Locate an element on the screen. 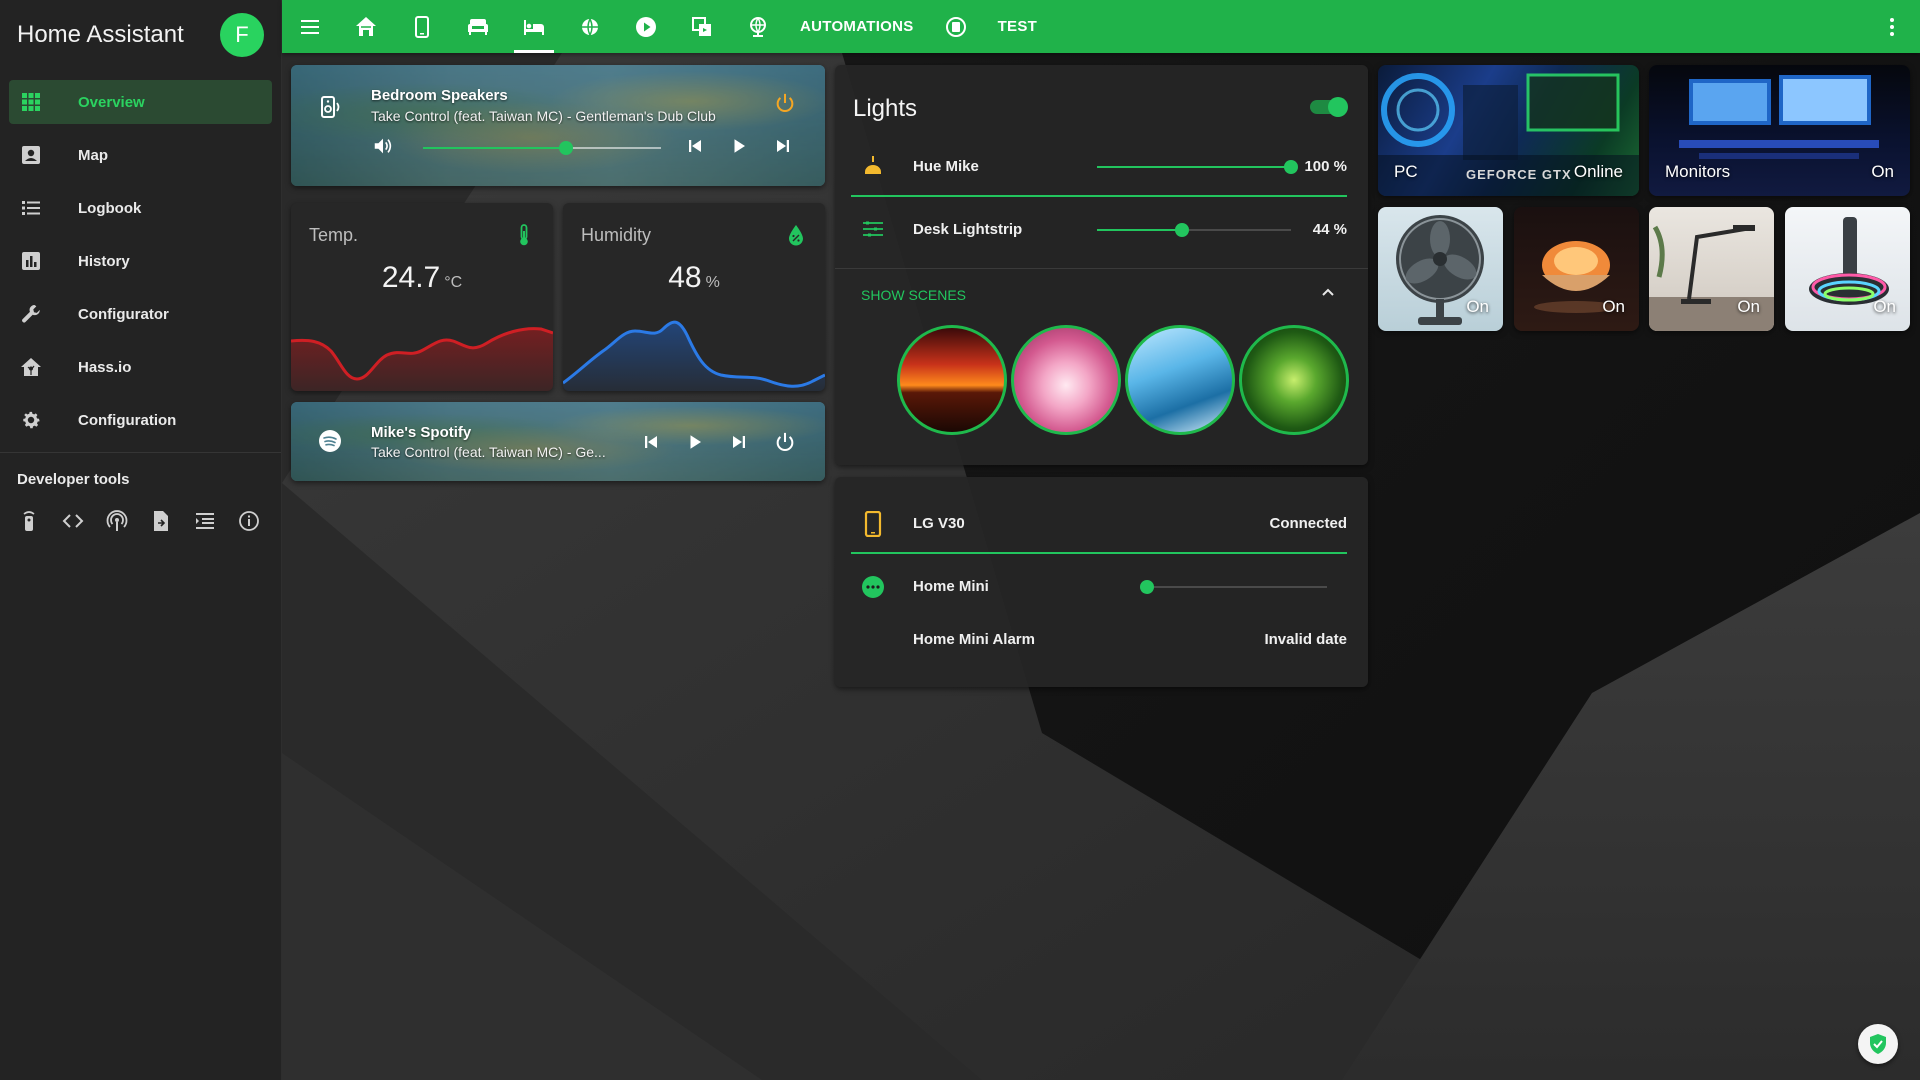  light-name: Hue Mike is located at coordinates (946, 166).